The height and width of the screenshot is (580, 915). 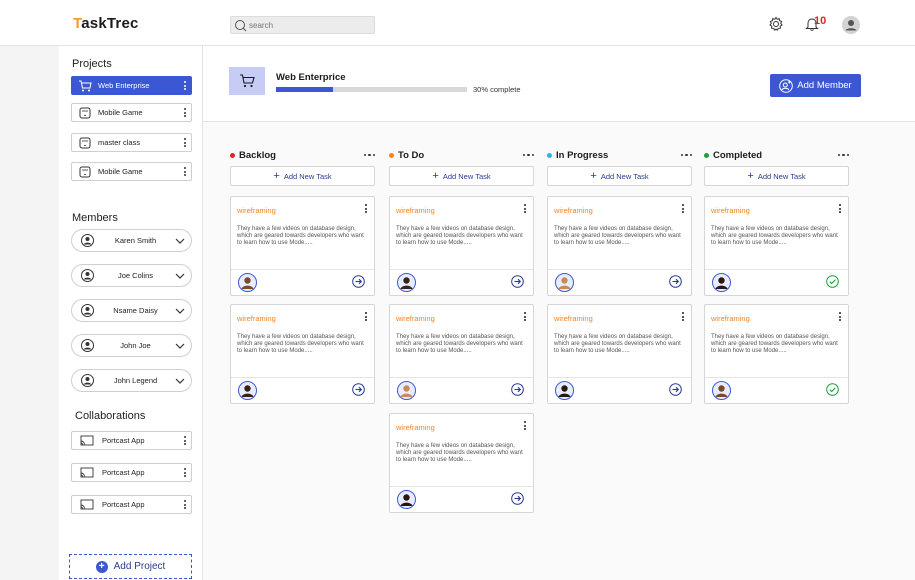 I want to click on project-item-mobile-game-2: Mobile Game, so click(x=131, y=171).